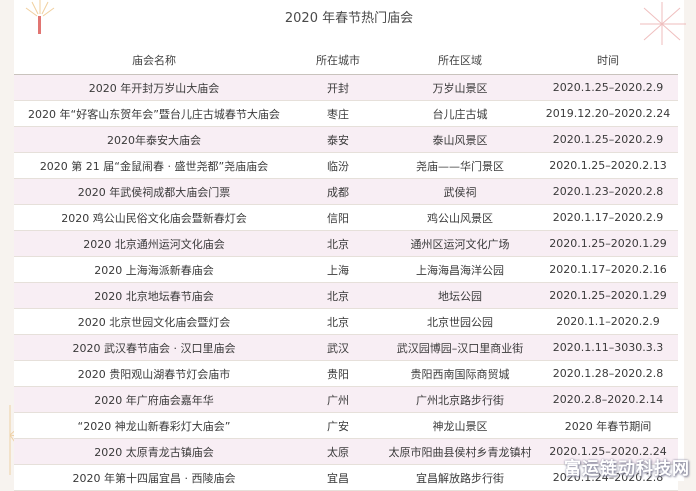  I want to click on cell-area: 广州北京路步行街, so click(460, 399).